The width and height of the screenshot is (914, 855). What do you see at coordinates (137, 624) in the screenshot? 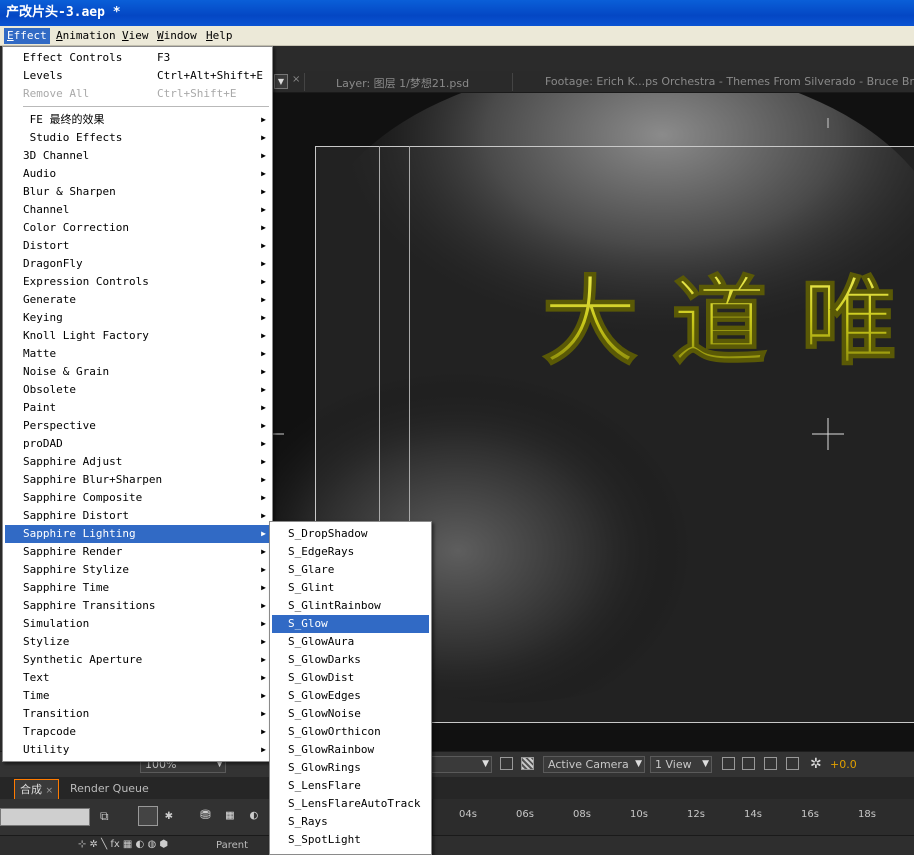
I see `menu-category-item: Simulation ▶` at bounding box center [137, 624].